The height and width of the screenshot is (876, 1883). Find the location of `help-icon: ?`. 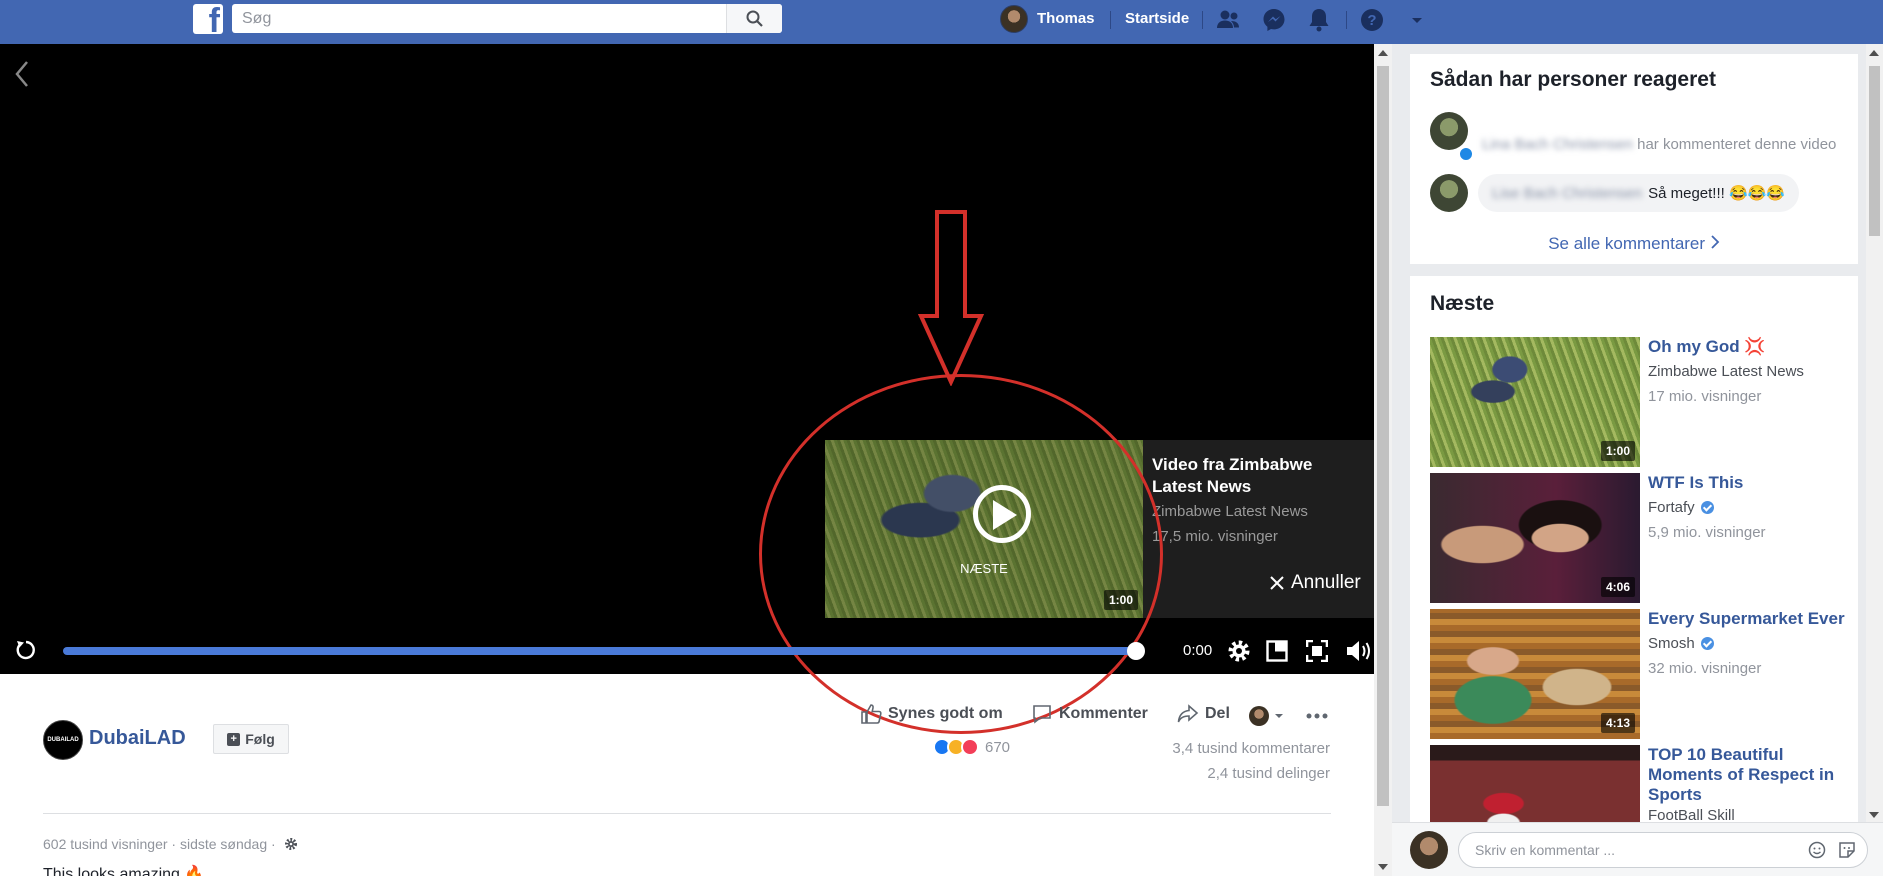

help-icon: ? is located at coordinates (1372, 20).